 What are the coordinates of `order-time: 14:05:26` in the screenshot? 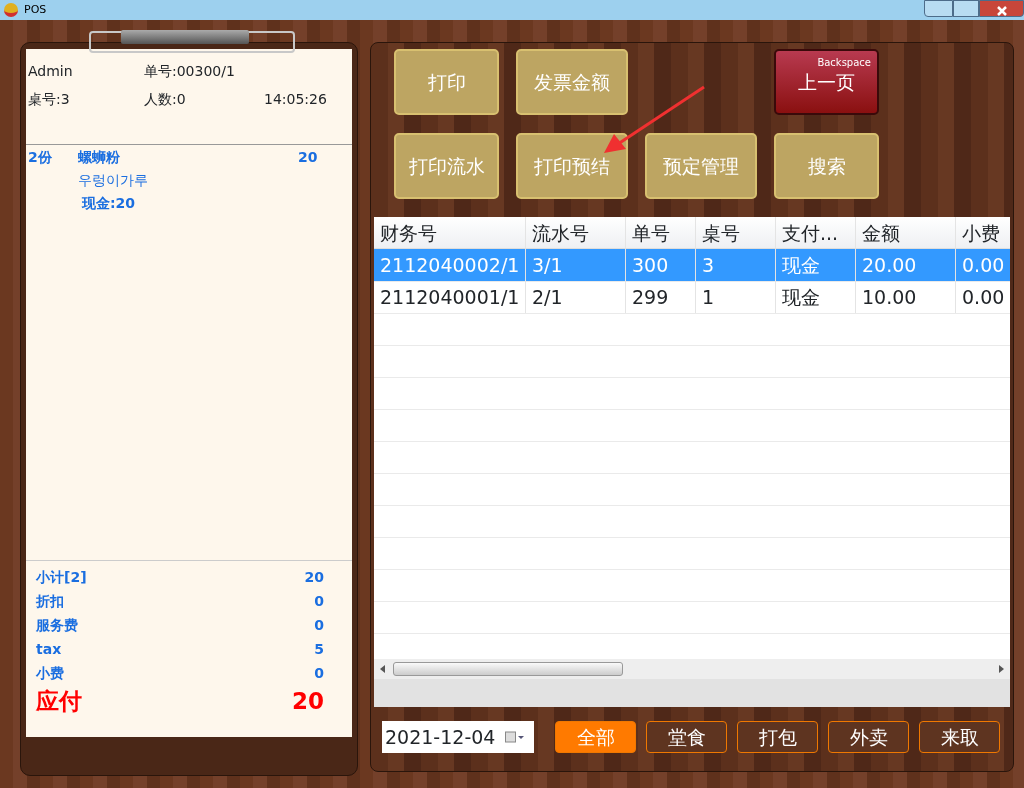 It's located at (295, 99).